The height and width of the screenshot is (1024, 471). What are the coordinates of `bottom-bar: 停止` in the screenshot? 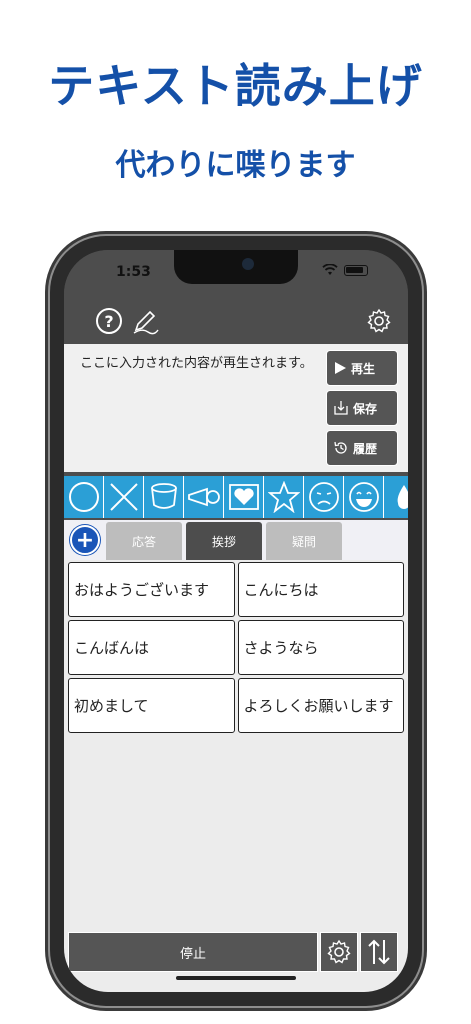 It's located at (236, 961).